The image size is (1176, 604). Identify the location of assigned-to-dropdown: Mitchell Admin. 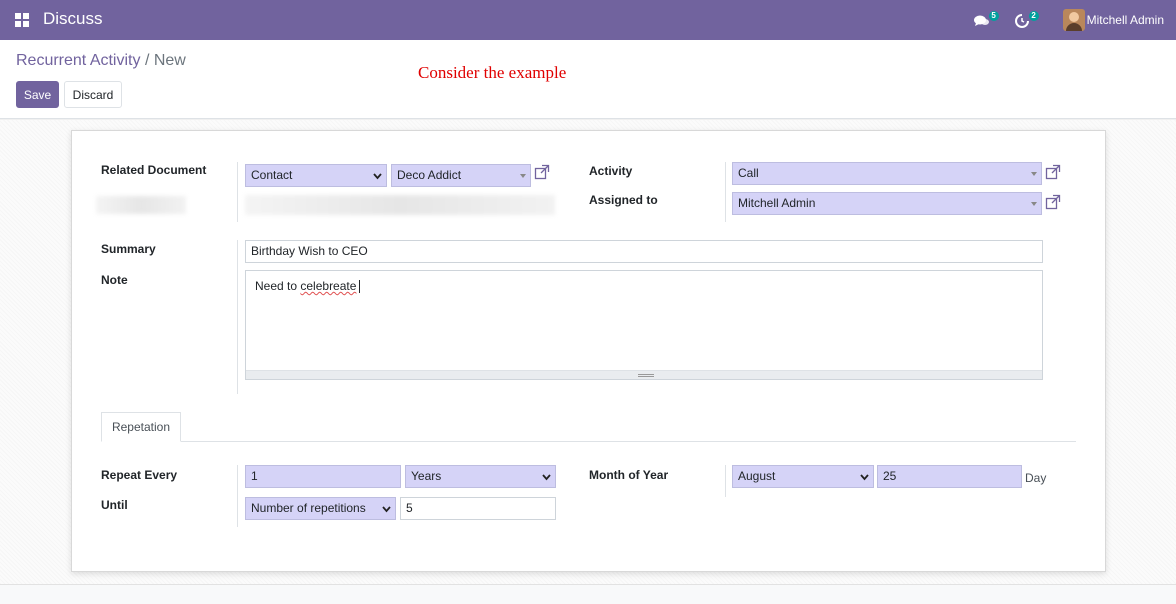
(887, 203).